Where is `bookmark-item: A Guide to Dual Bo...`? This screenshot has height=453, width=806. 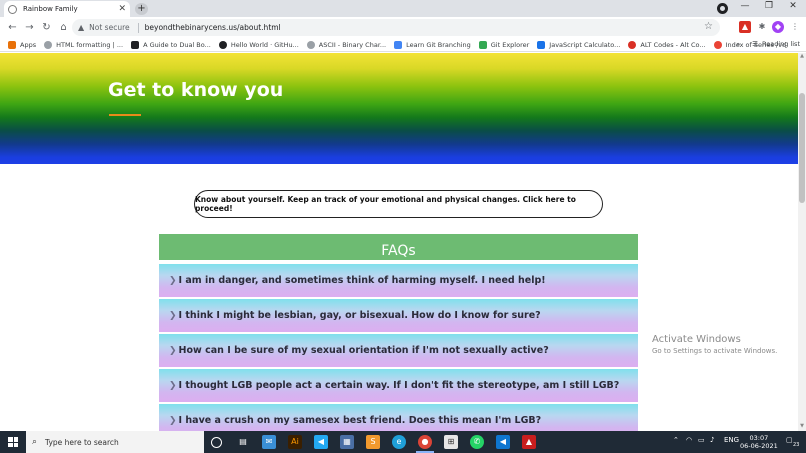 bookmark-item: A Guide to Dual Bo... is located at coordinates (171, 44).